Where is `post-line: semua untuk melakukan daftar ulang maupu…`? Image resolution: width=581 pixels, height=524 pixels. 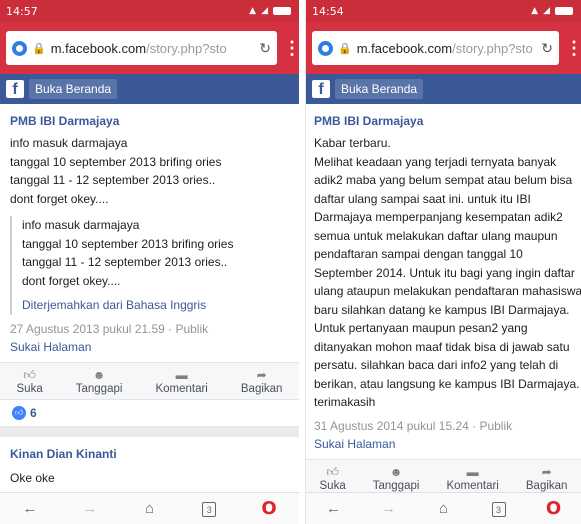
post-line: semua untuk melakukan daftar ulang maupu… is located at coordinates (436, 235).